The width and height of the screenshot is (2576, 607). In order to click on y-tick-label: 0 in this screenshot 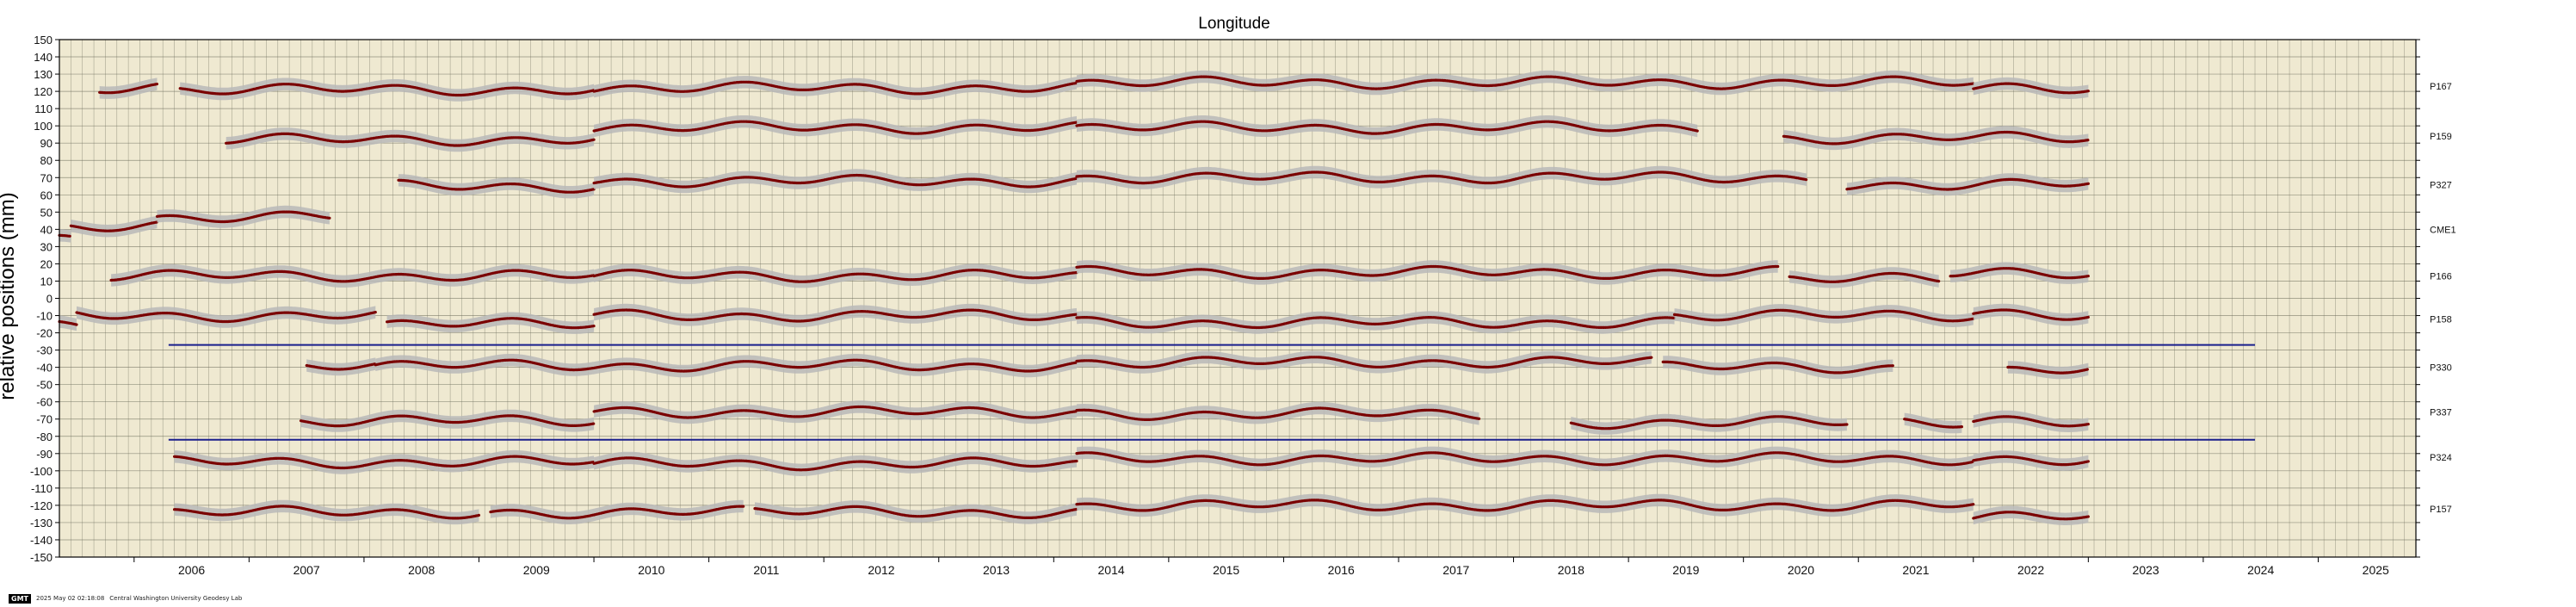, I will do `click(49, 299)`.